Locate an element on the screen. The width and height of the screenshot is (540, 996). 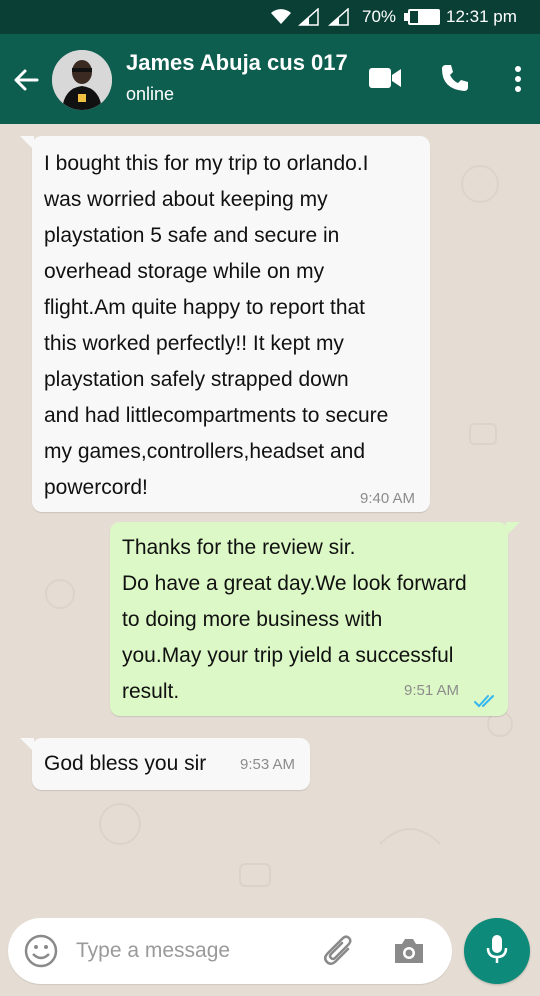
wifi-icon is located at coordinates (281, 17).